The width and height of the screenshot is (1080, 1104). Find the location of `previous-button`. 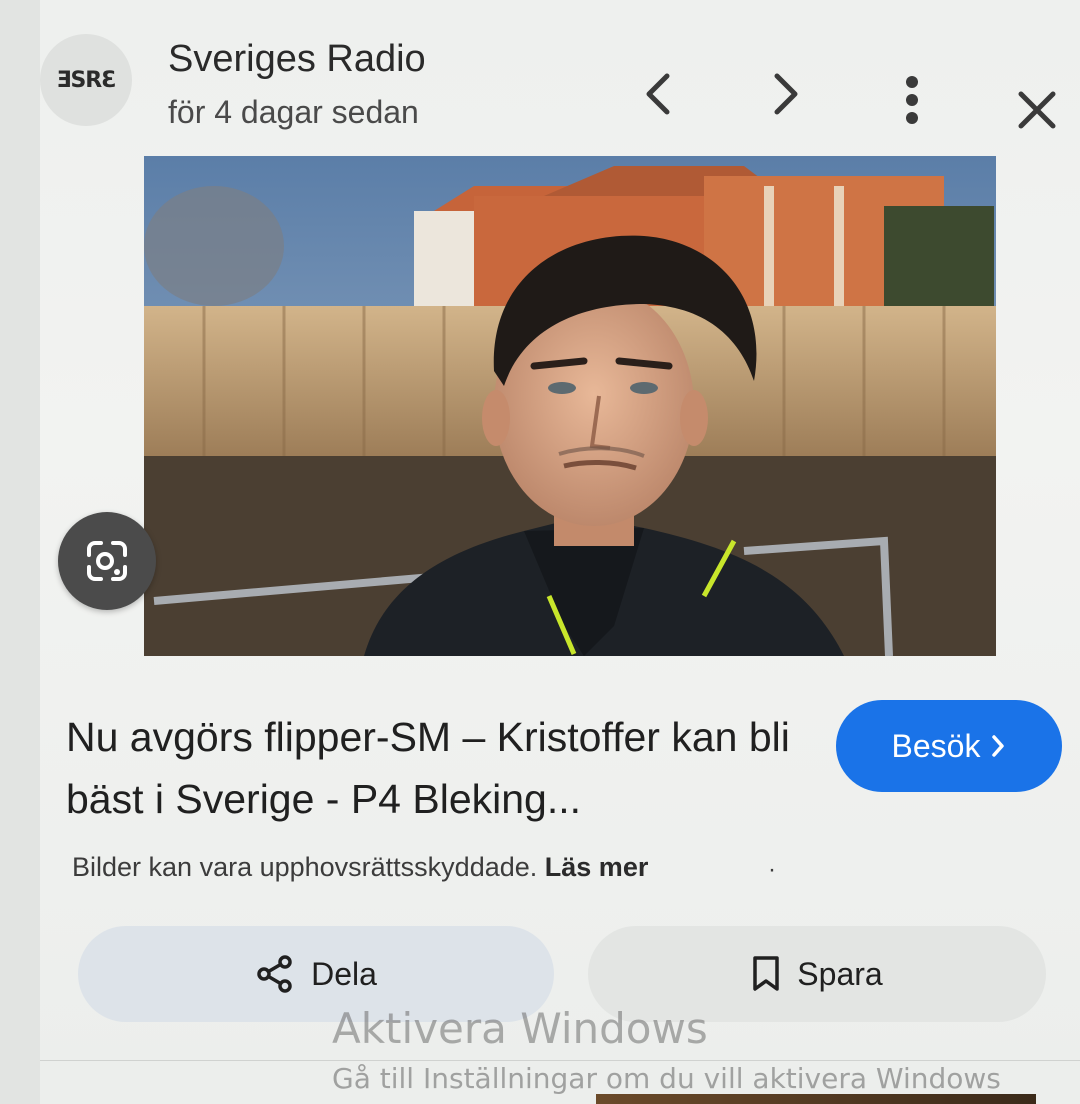

previous-button is located at coordinates (658, 94).